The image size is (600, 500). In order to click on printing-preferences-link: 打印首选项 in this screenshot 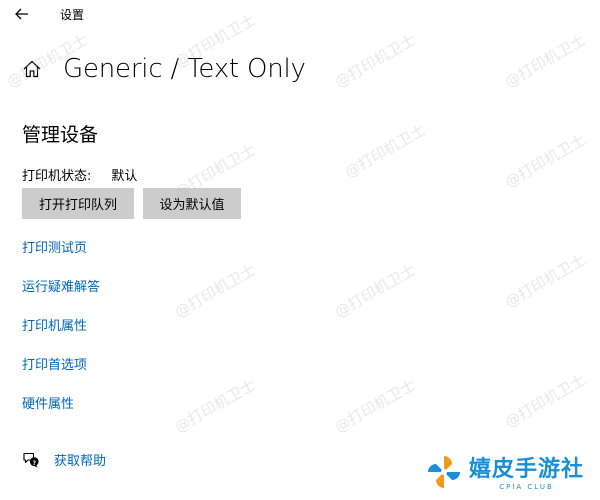, I will do `click(61, 375)`.